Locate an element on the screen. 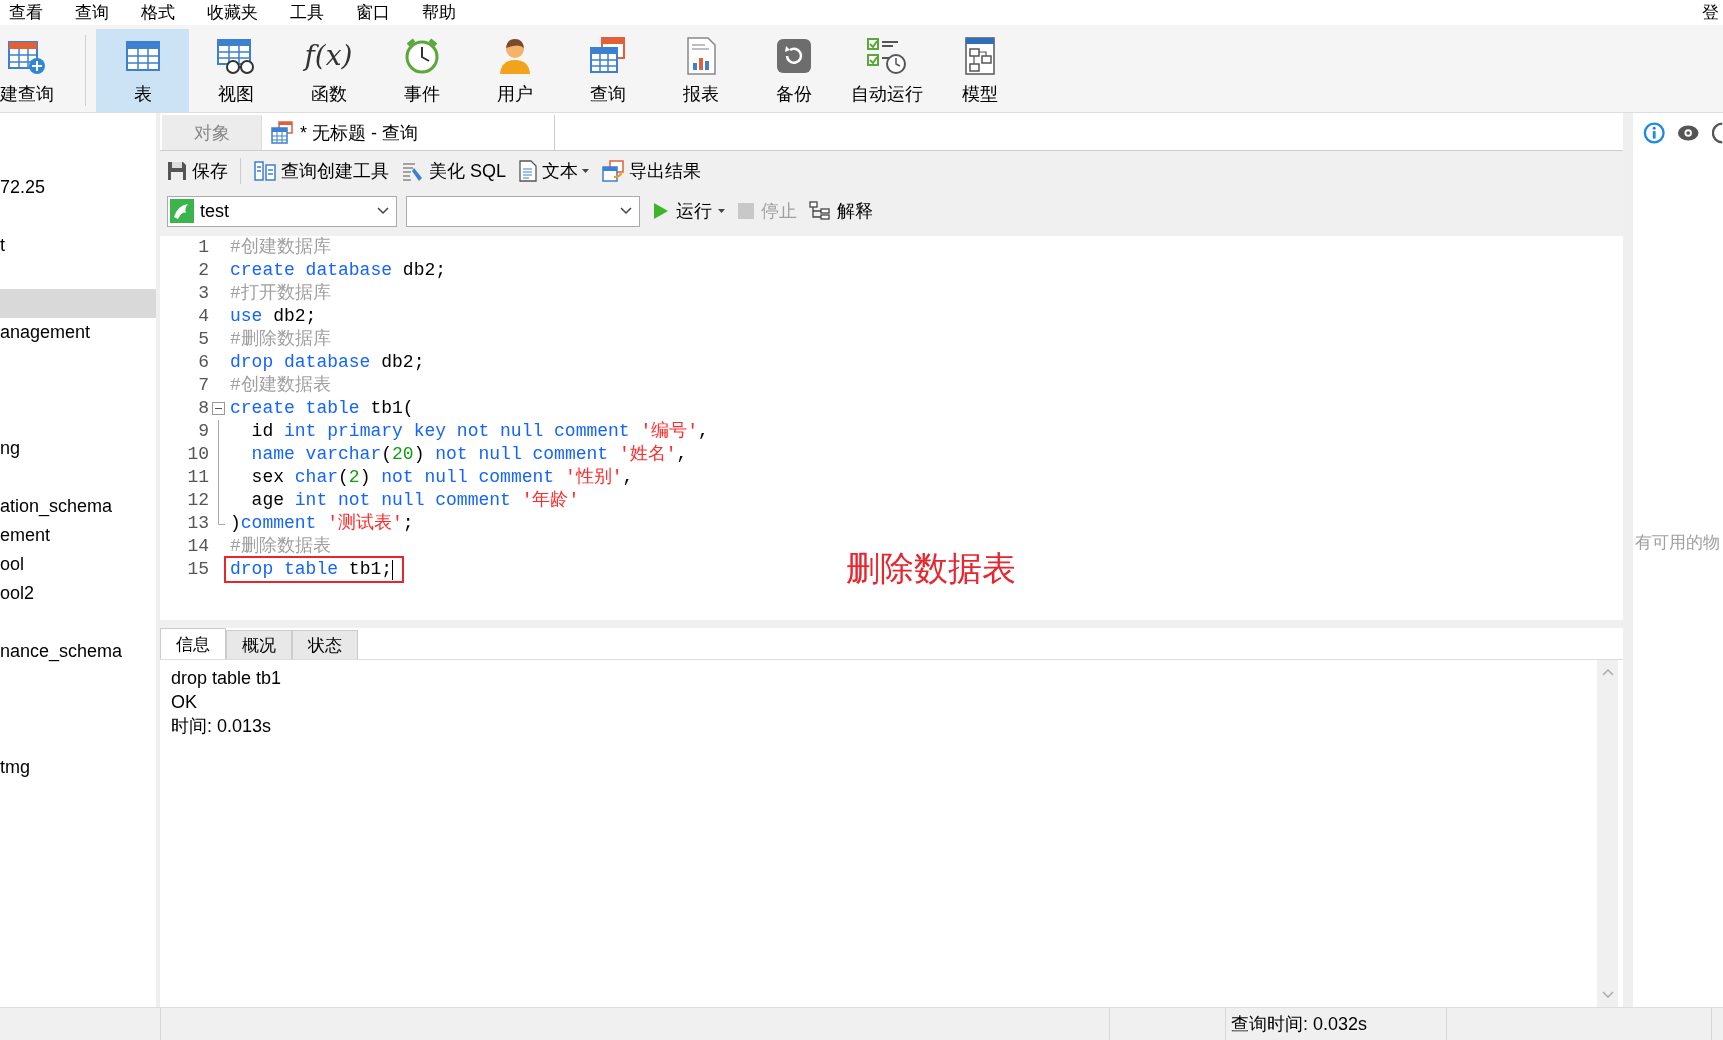 The height and width of the screenshot is (1040, 1723). code-line: name varchar(20) not null comment '姓名', is located at coordinates (469, 454).